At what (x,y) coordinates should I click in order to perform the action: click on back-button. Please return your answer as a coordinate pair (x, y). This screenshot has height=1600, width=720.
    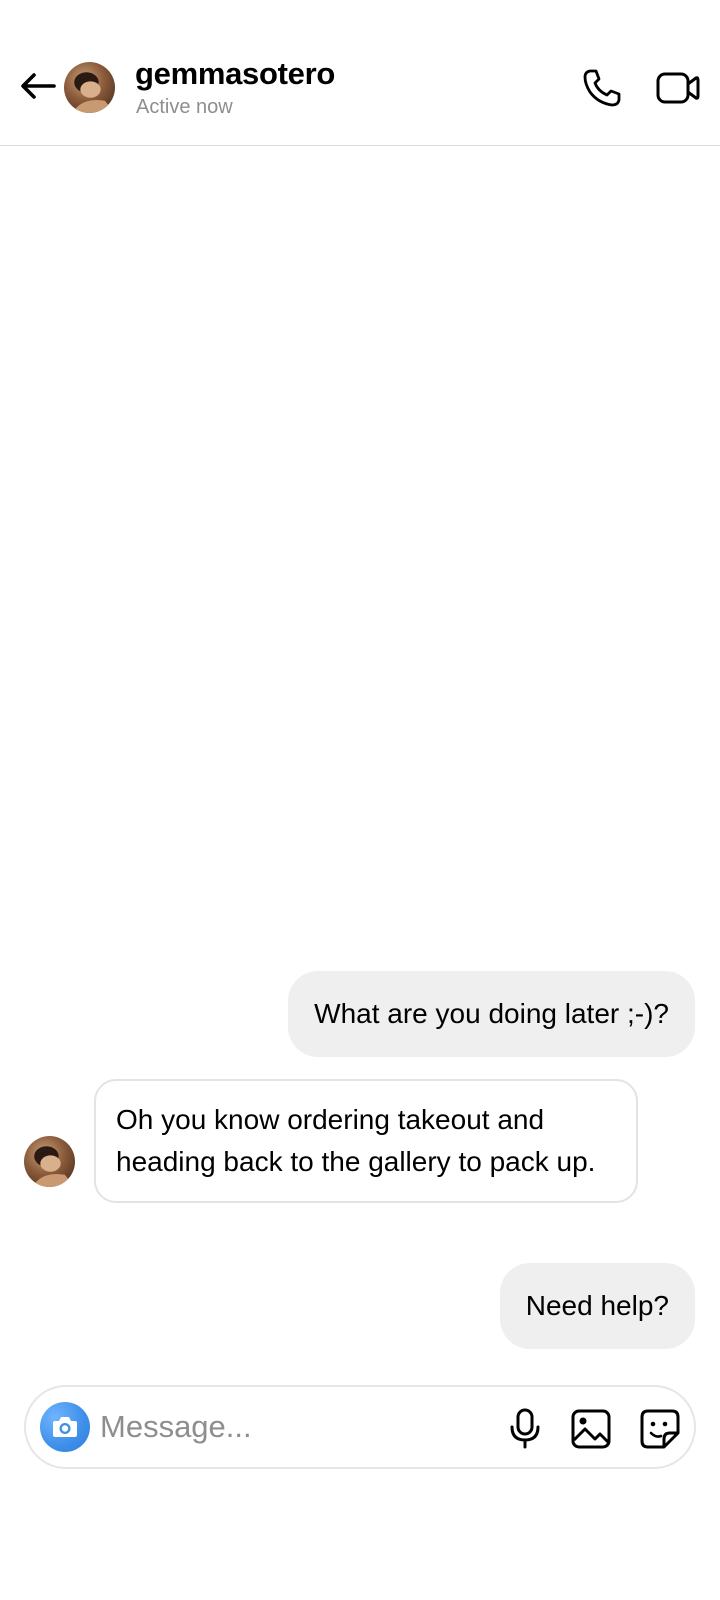
    Looking at the image, I should click on (38, 86).